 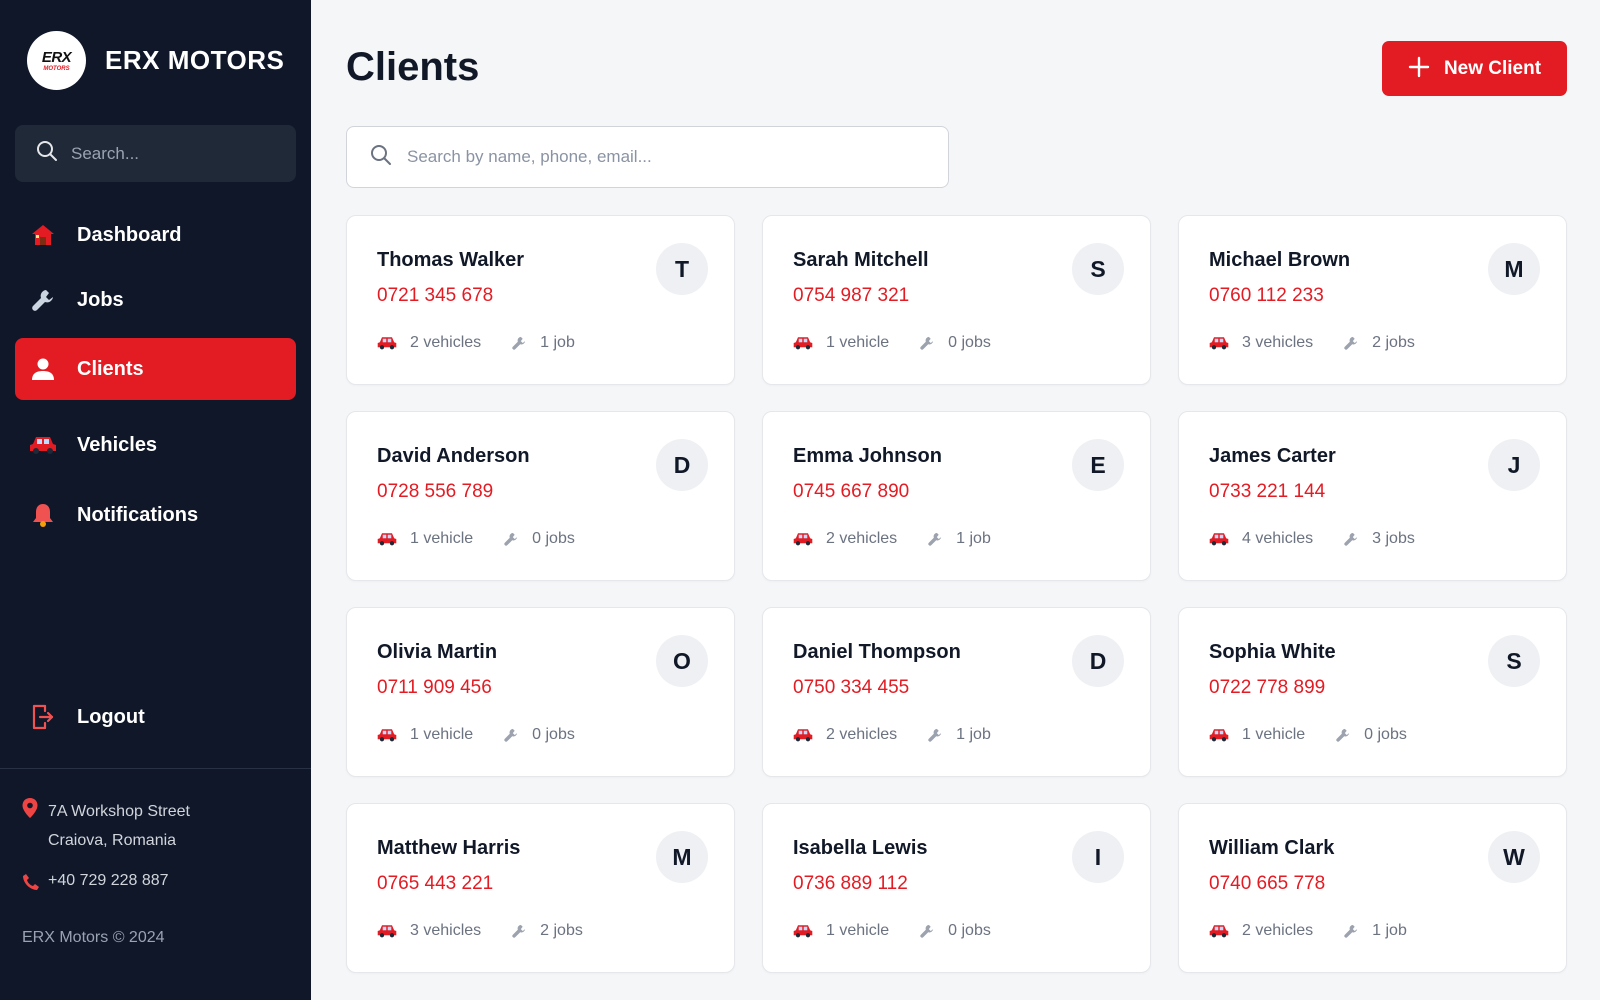 I want to click on sidebar-item-vehicles: Vehicles, so click(x=155, y=445).